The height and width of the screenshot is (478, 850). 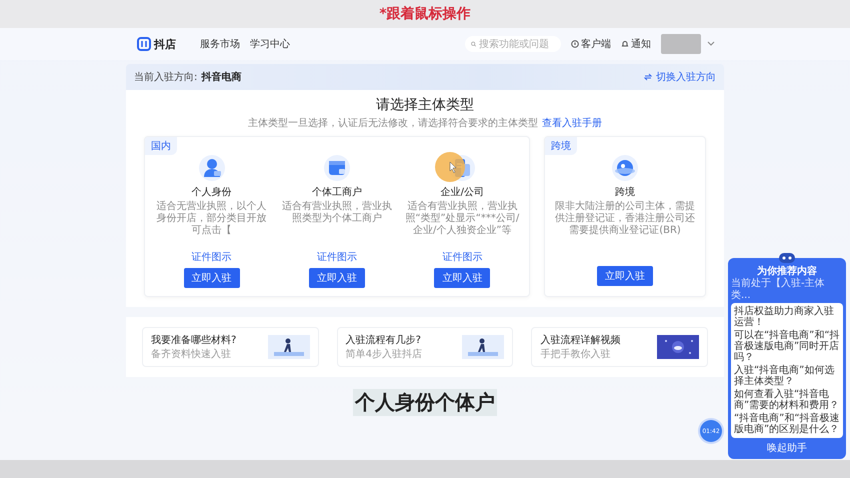 What do you see at coordinates (337, 168) in the screenshot?
I see `shop-icon` at bounding box center [337, 168].